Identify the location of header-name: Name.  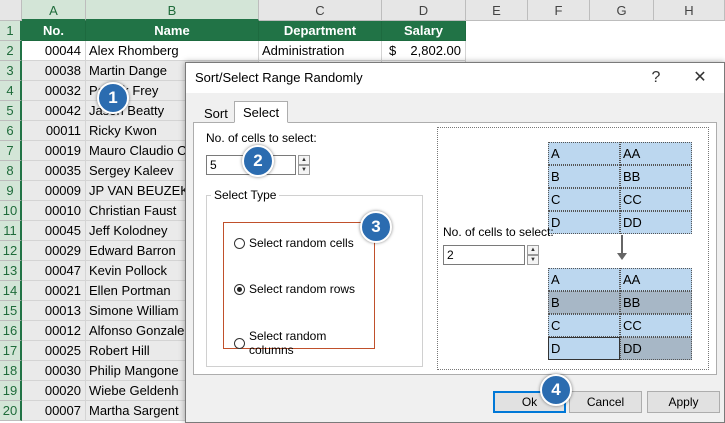
(172, 31).